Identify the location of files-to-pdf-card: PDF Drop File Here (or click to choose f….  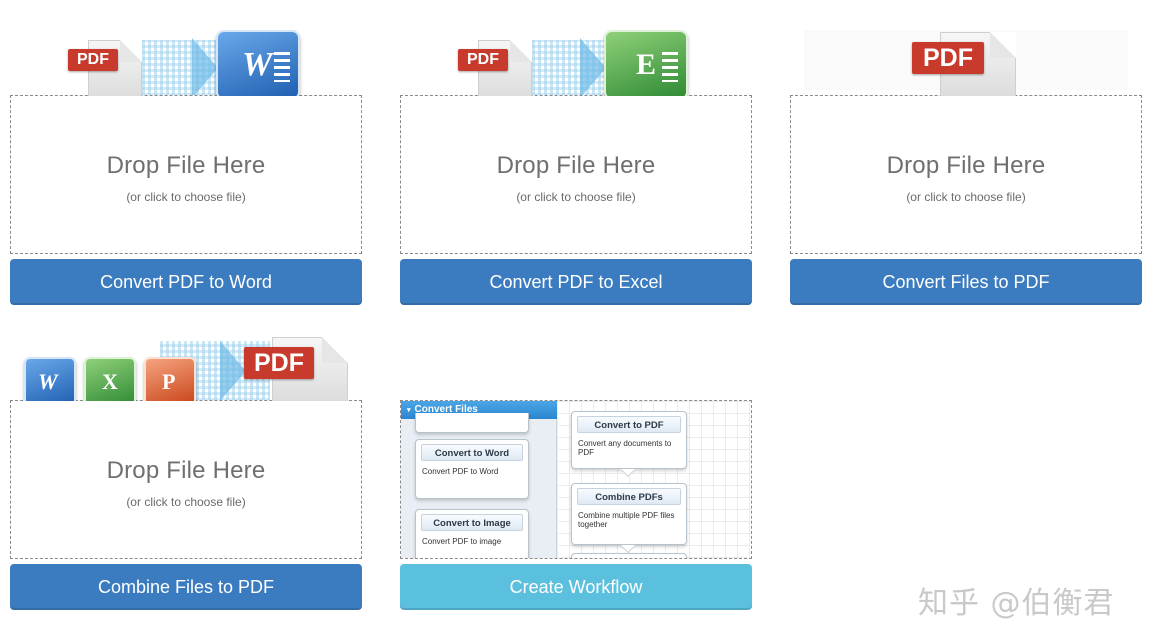
(966, 168).